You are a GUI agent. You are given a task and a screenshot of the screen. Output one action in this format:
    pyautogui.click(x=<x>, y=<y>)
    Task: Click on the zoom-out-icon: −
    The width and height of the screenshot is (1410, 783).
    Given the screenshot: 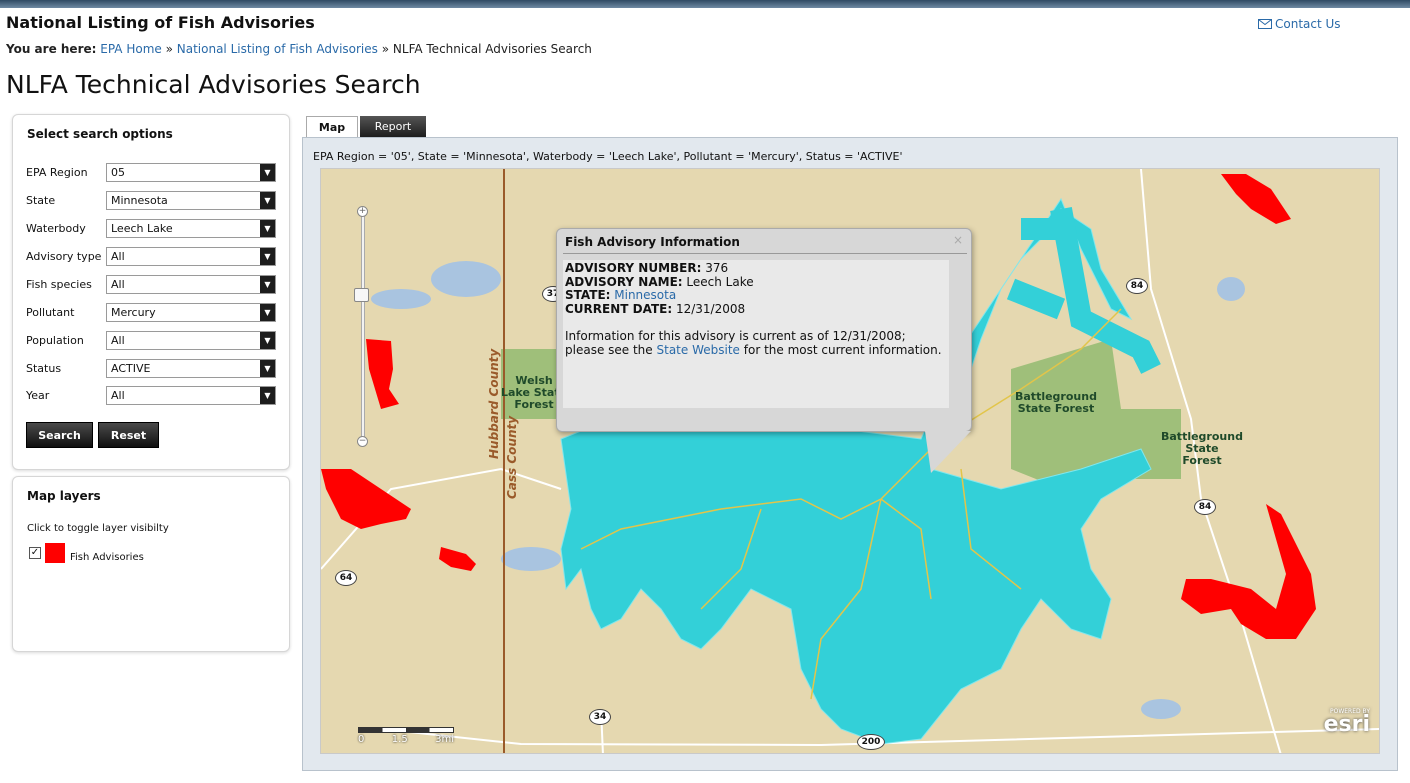 What is the action you would take?
    pyautogui.click(x=362, y=441)
    